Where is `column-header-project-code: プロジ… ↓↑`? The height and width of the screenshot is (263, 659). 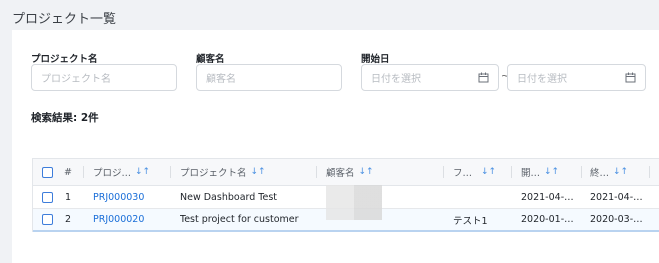
column-header-project-code: プロジ… ↓↑ is located at coordinates (121, 172).